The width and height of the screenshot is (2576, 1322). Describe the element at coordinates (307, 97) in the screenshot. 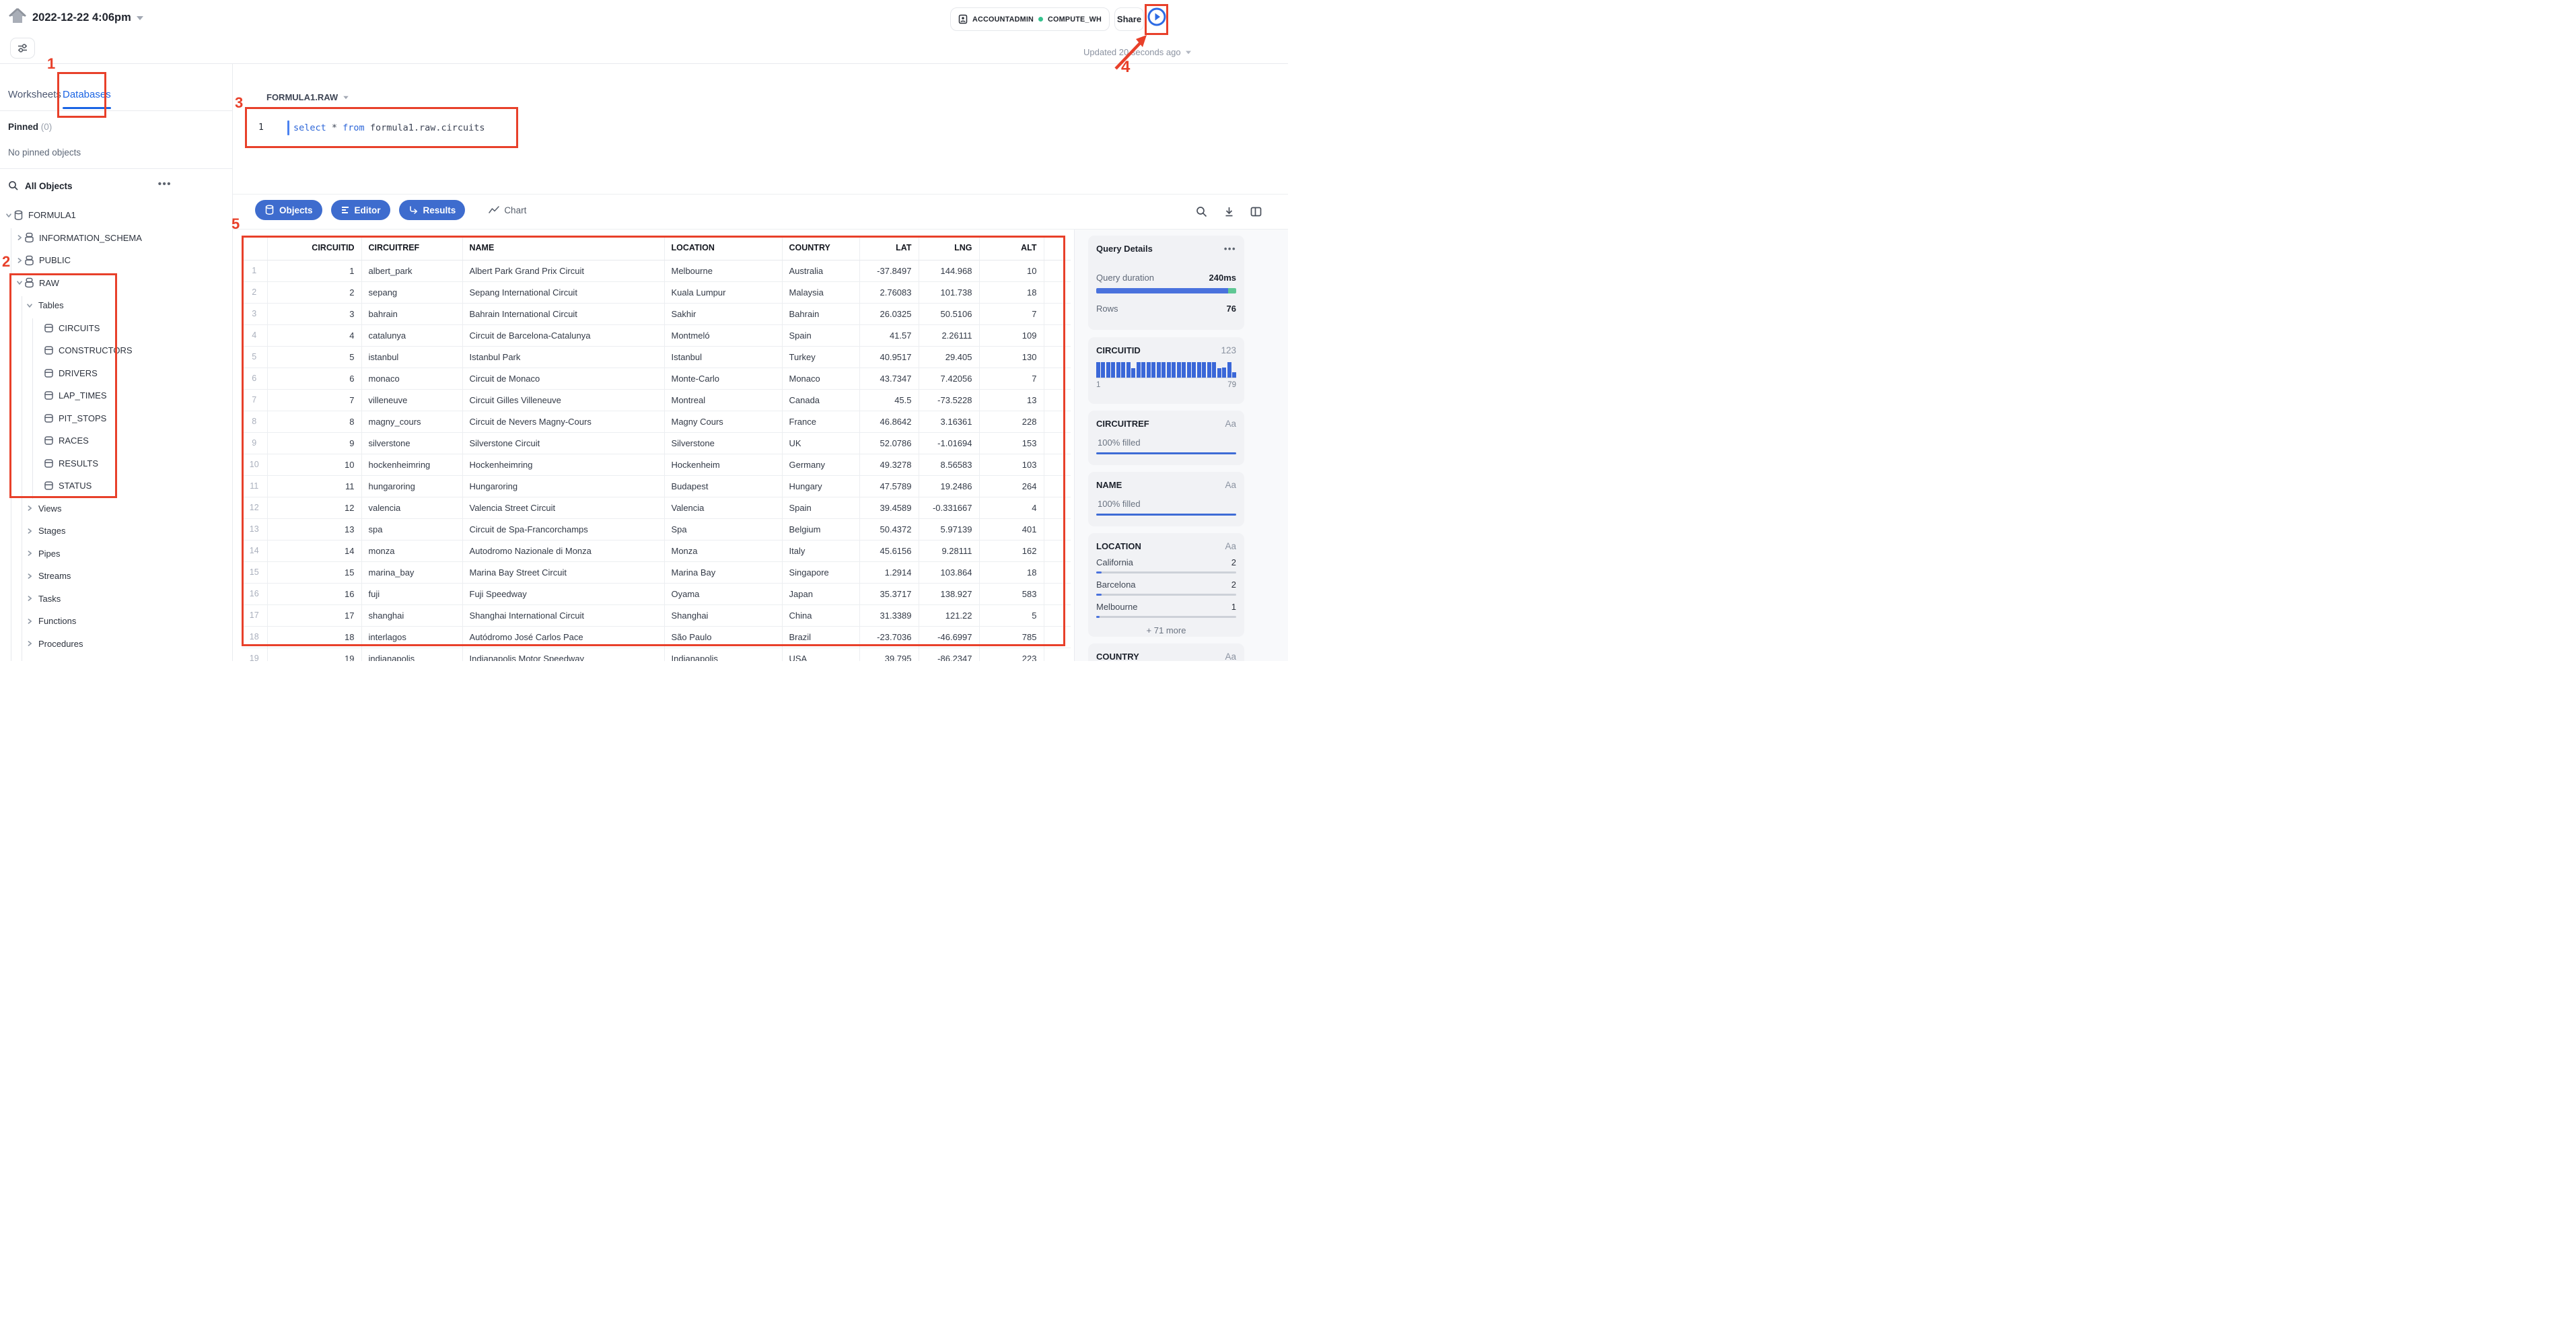

I see `worksheet-context-selector: FORMULA1.RAW` at that location.